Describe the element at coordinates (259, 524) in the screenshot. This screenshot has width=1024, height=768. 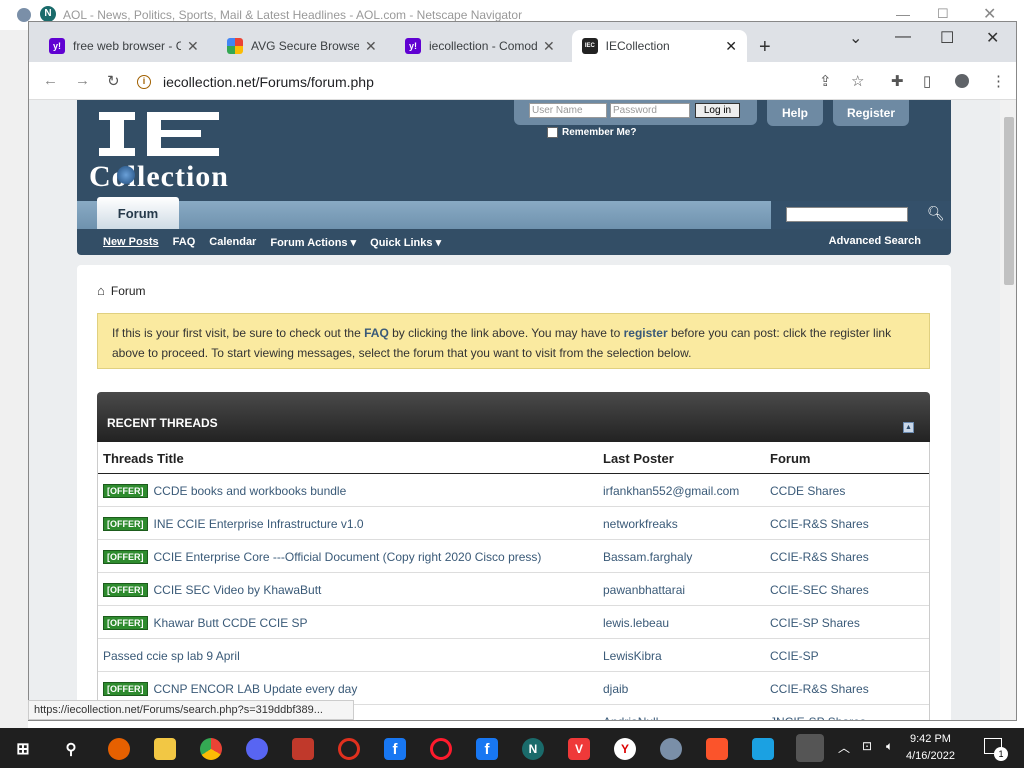
I see `thread-title-link: INE CCIE Enterprise Infrastructure v1.0` at that location.